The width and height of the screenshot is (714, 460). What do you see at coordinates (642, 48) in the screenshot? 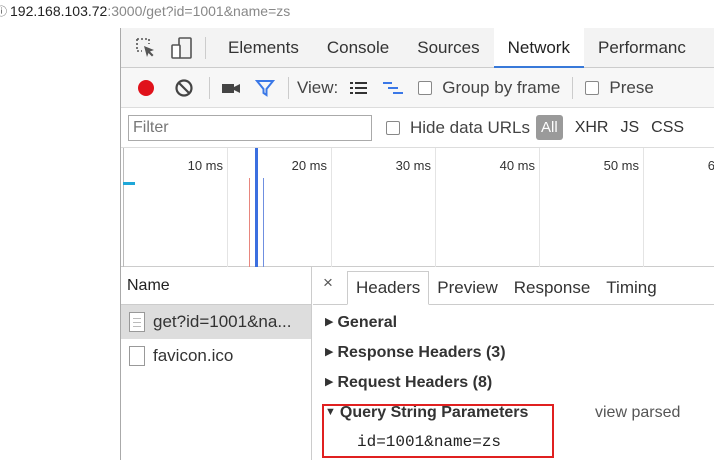
I see `tab-performance: Performanc` at bounding box center [642, 48].